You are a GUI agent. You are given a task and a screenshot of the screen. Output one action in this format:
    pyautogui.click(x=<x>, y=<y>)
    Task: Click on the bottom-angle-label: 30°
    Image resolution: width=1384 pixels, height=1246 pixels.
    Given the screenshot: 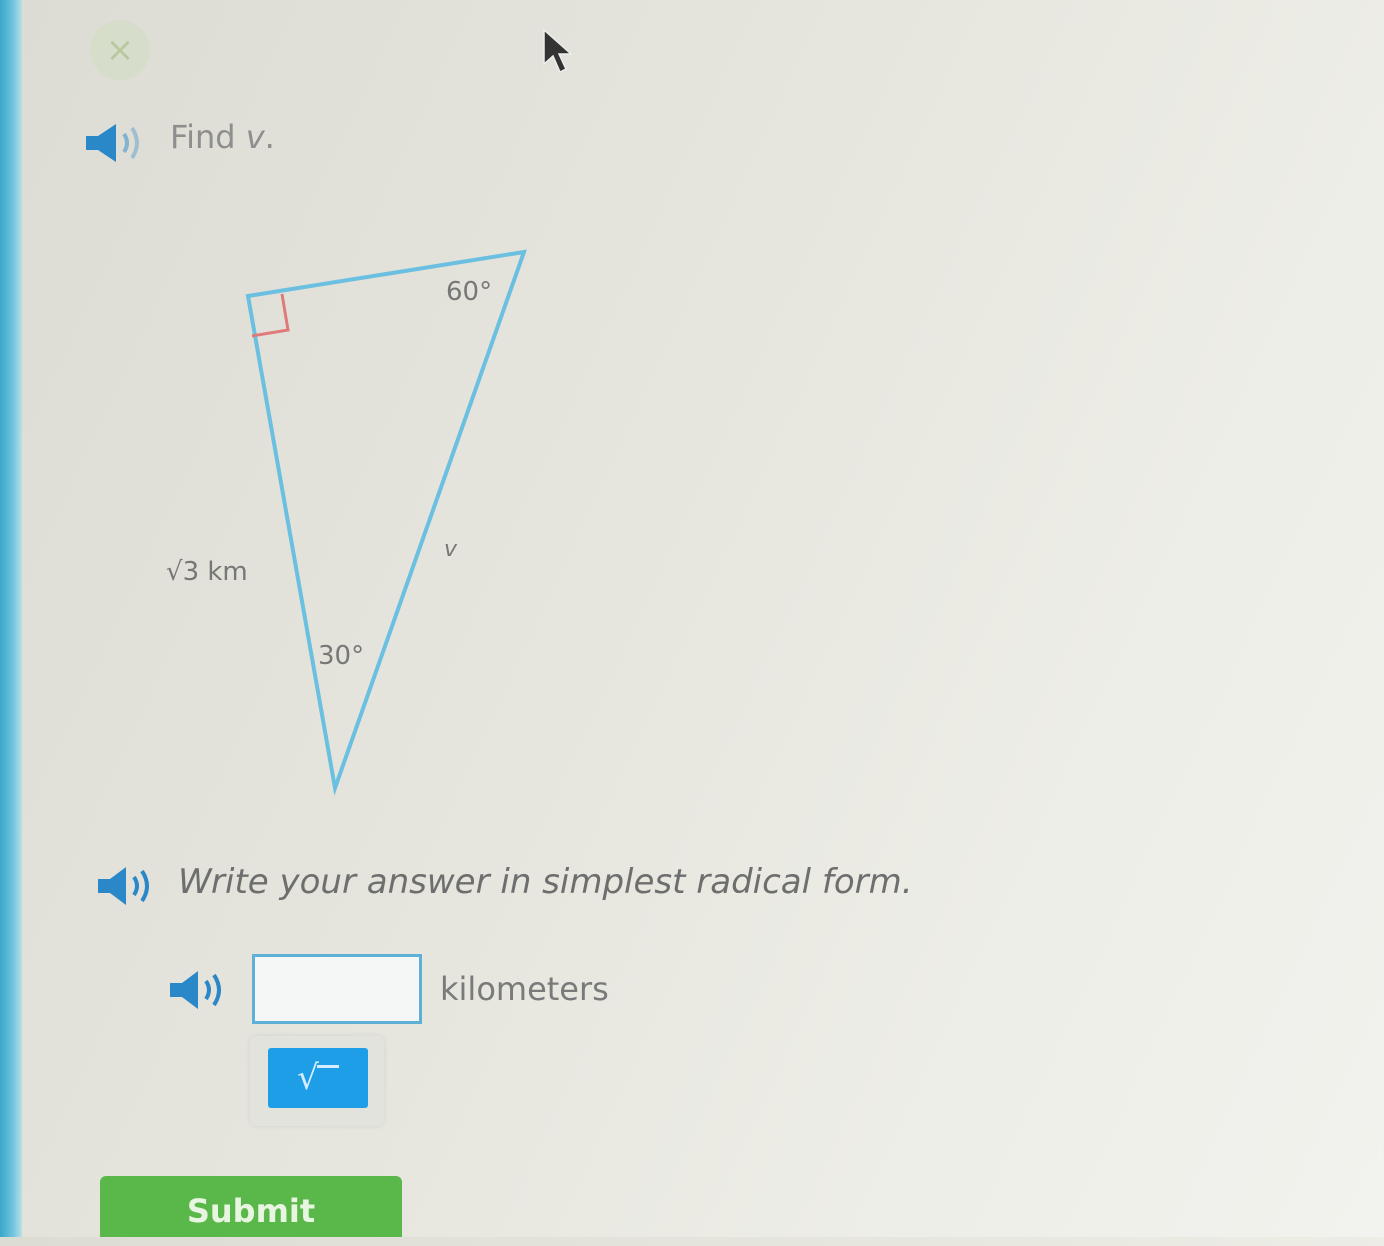 What is the action you would take?
    pyautogui.click(x=341, y=656)
    